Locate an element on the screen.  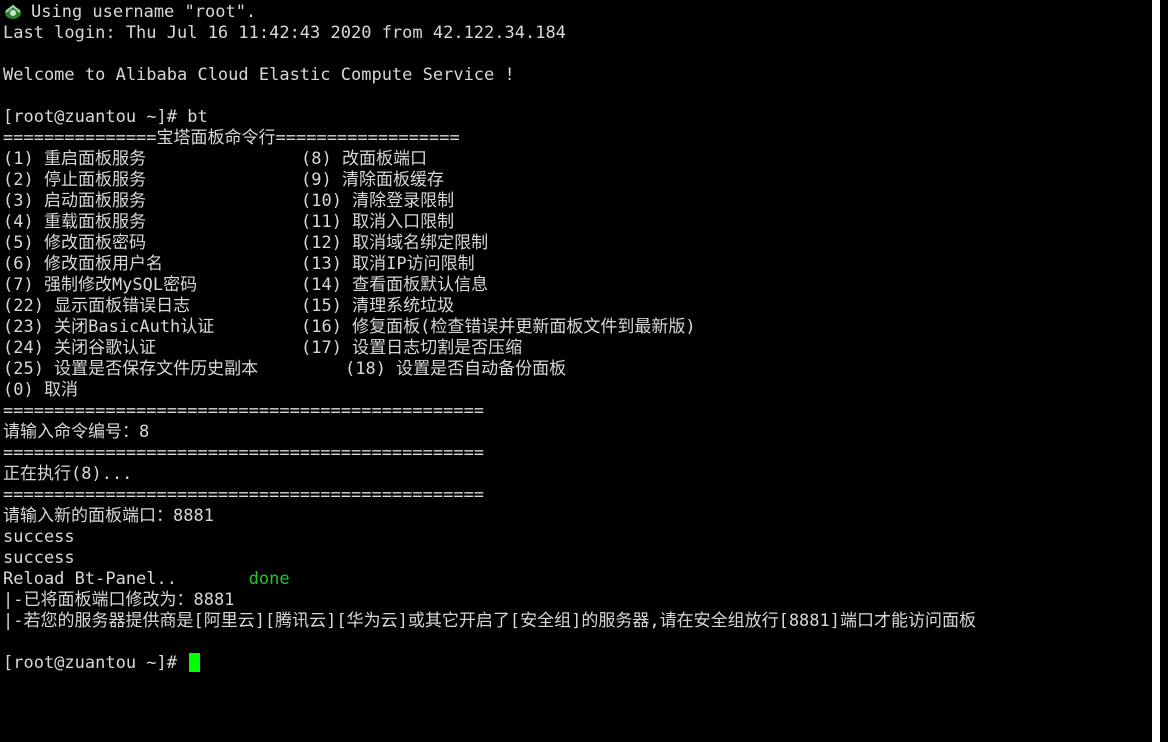
menu-row: (24) 关闭谷歌认证 (17) 设置日志切割是否压缩 is located at coordinates (581, 348).